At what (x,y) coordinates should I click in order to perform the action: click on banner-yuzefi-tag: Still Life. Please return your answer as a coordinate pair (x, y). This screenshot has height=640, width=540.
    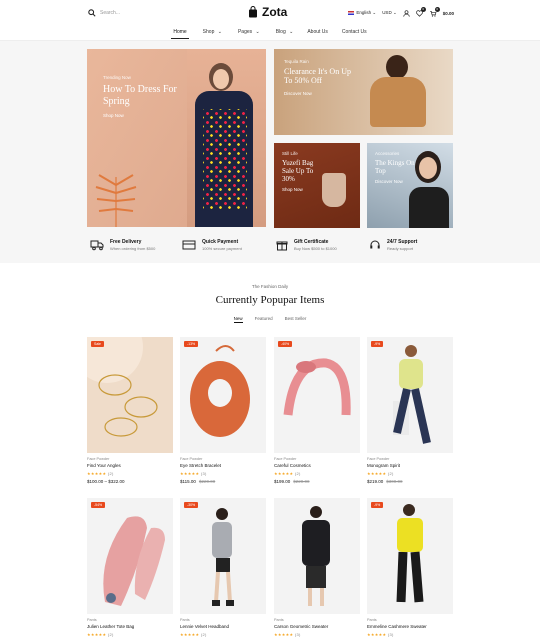
    Looking at the image, I should click on (290, 153).